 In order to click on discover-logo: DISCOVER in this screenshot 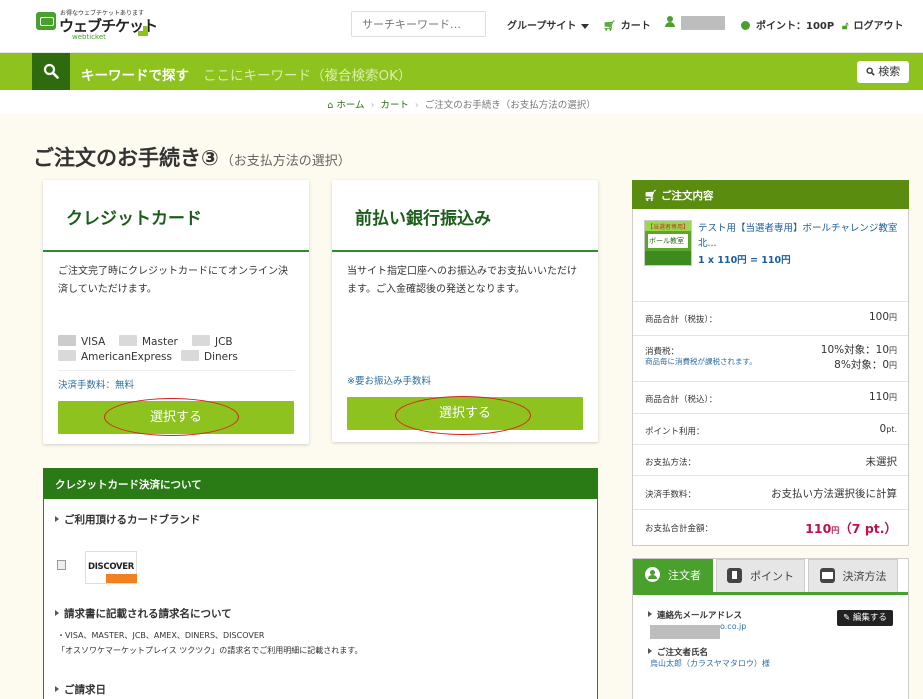, I will do `click(111, 567)`.